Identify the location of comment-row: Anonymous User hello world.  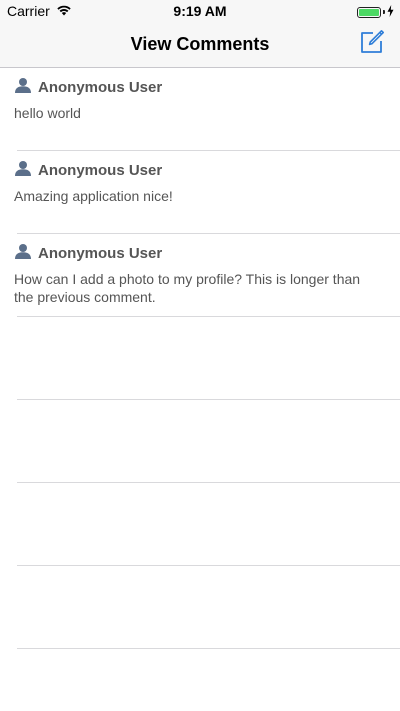
(200, 109).